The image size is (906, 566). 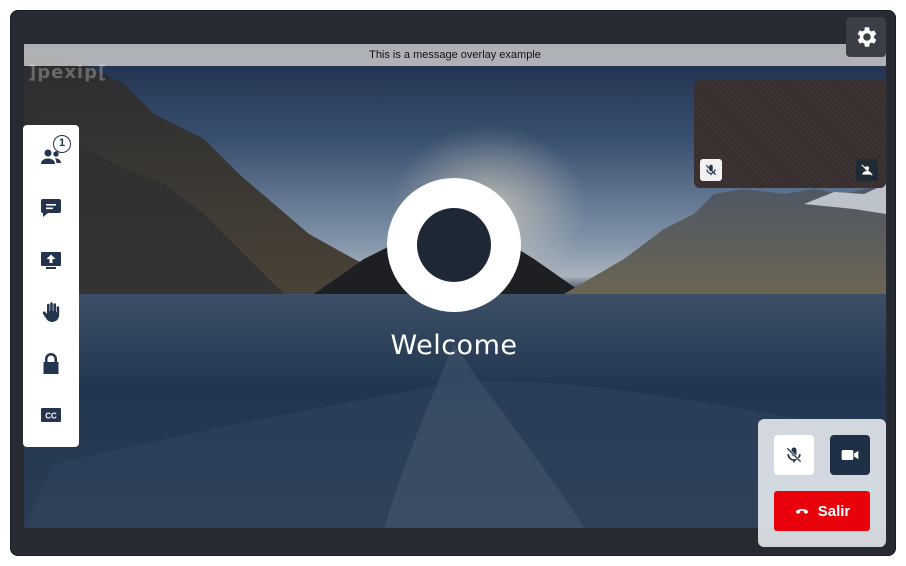 I want to click on leave-call-button: Salir, so click(x=822, y=511).